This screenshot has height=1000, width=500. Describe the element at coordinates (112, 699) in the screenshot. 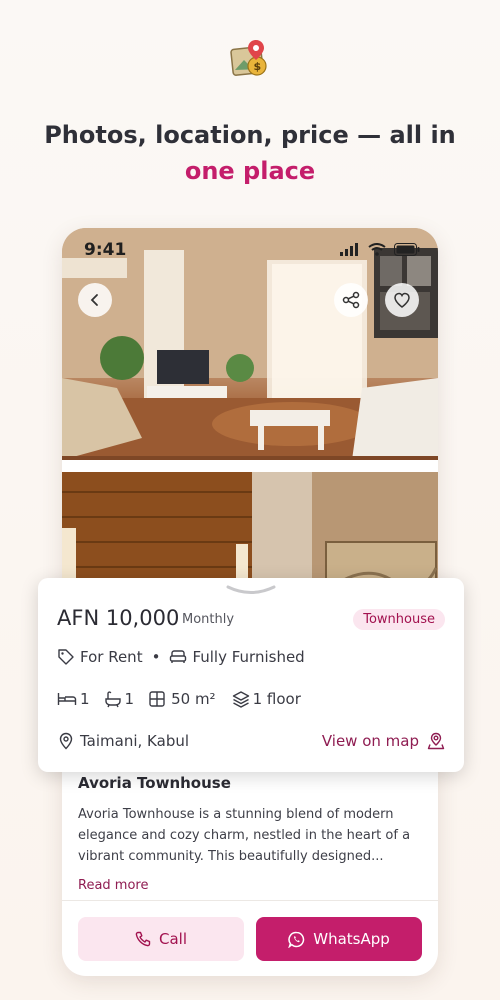

I see `bath-icon` at that location.